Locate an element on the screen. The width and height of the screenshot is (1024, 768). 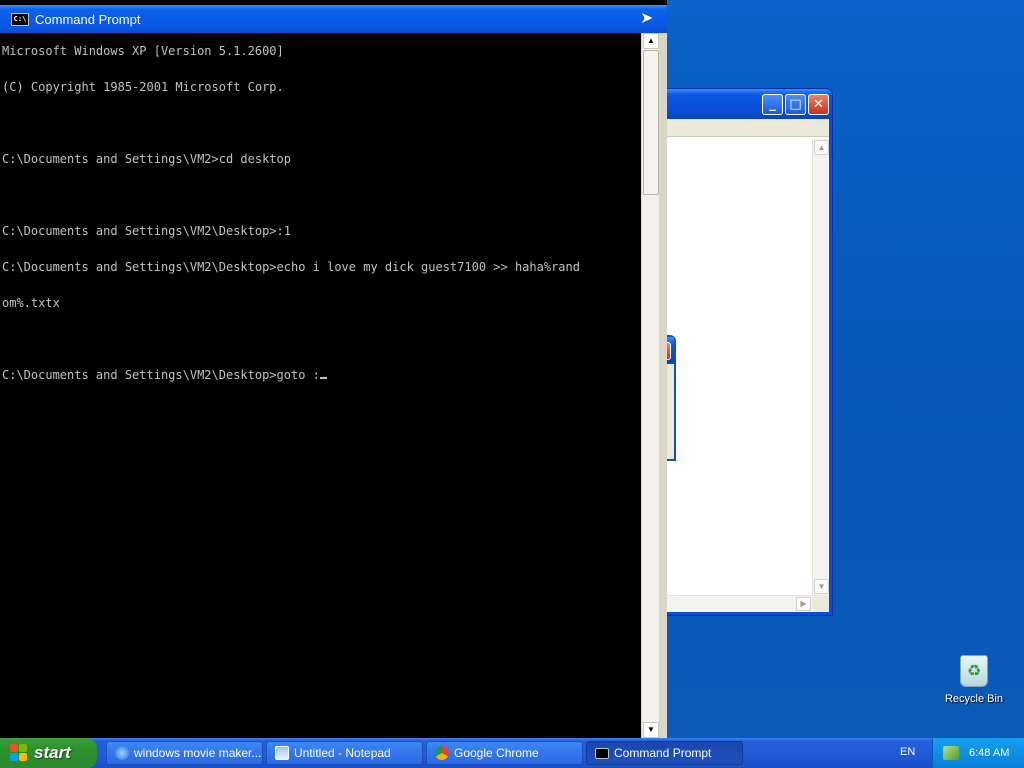
mouse-pointer-icon: ➤ is located at coordinates (647, 18).